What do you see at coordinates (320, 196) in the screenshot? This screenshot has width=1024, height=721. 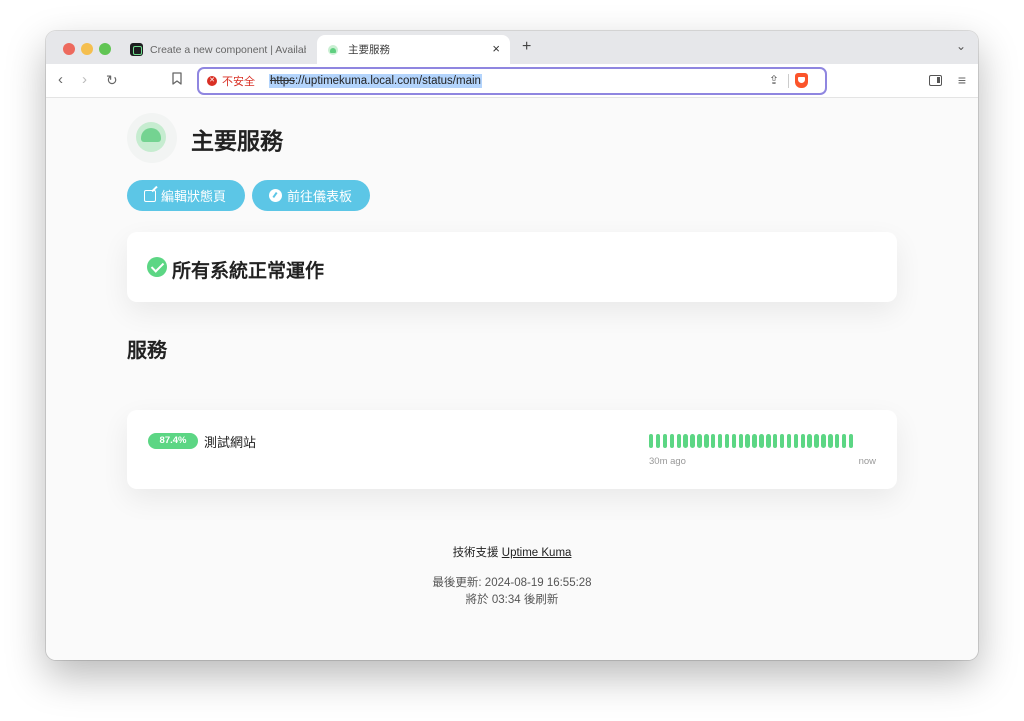 I see `go-to-dashboard-label: 前往儀表板` at bounding box center [320, 196].